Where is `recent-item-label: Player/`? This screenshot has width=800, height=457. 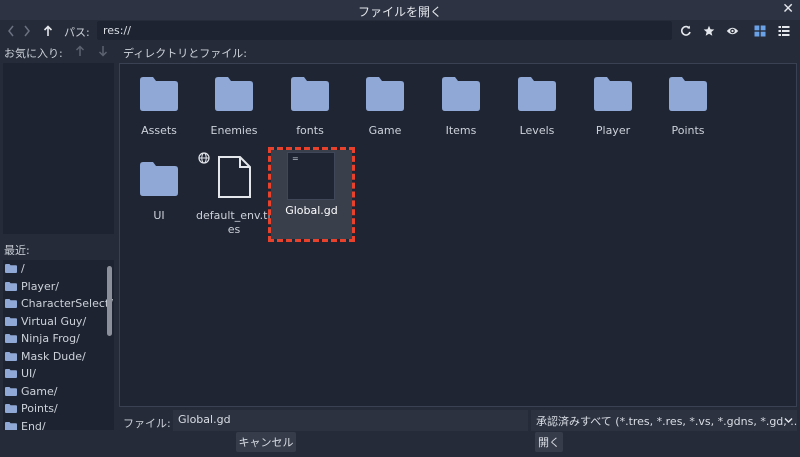 recent-item-label: Player/ is located at coordinates (40, 286).